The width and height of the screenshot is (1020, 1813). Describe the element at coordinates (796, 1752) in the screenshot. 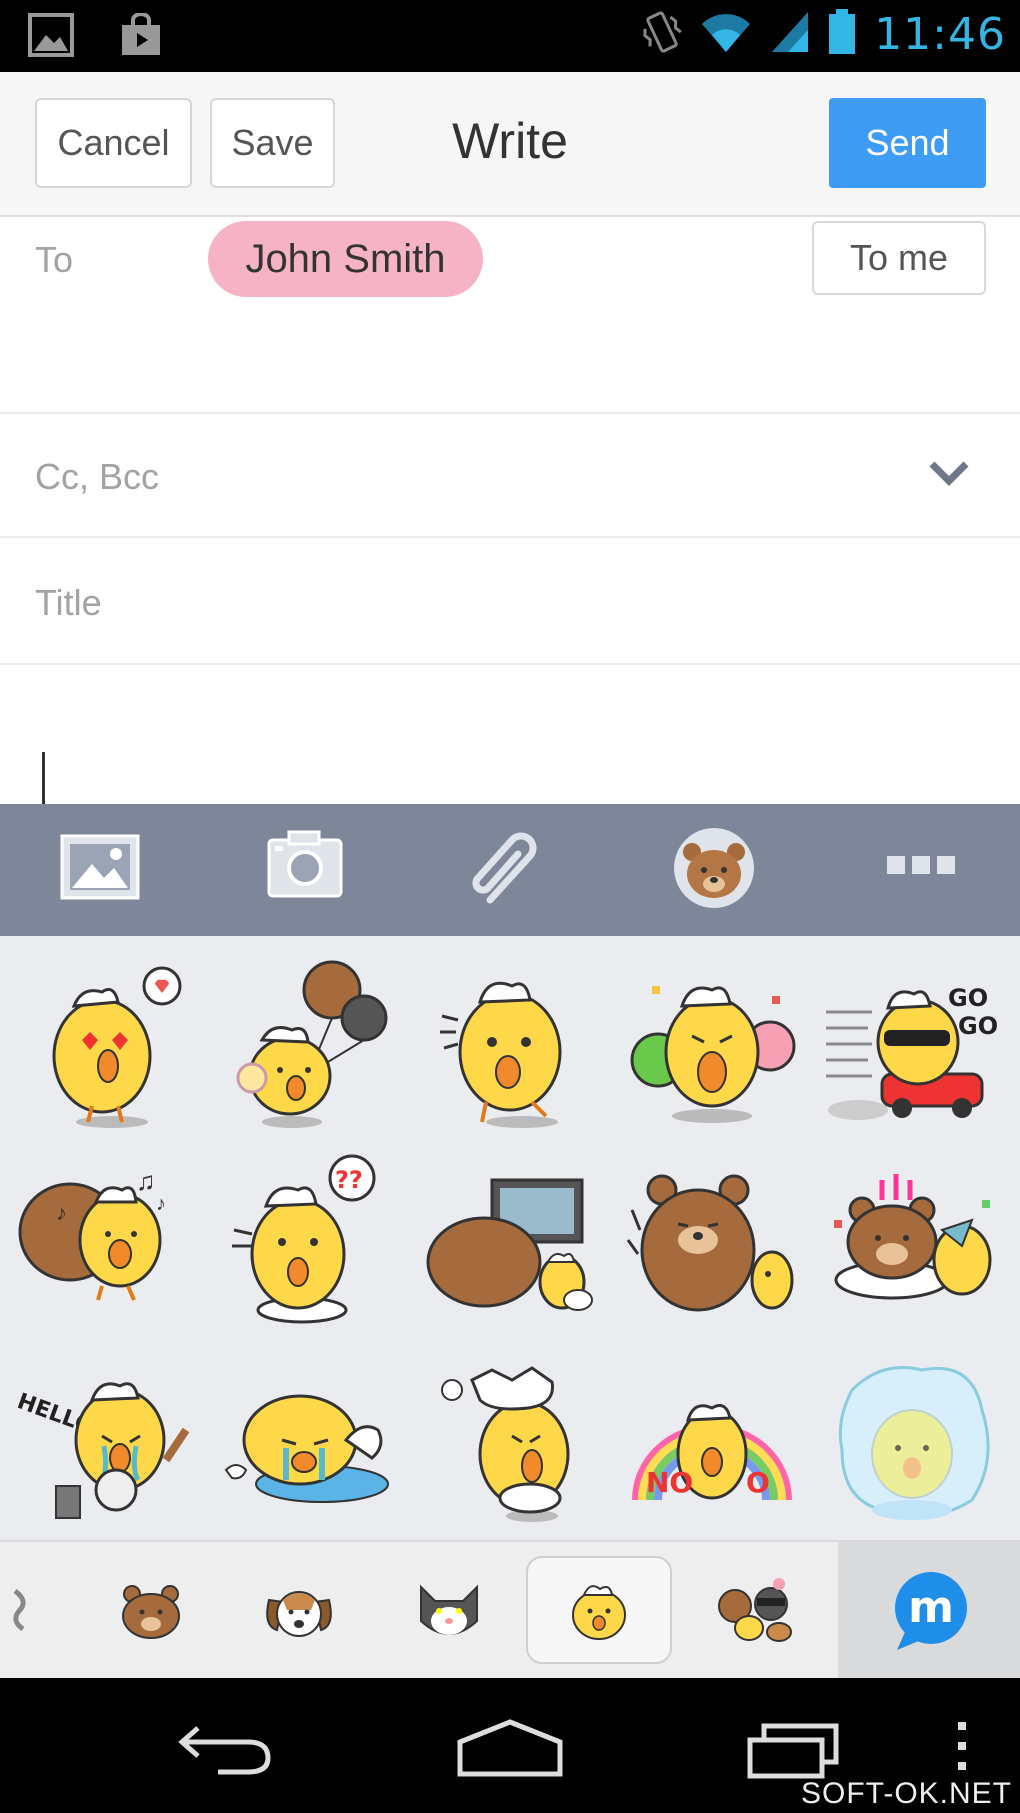

I see `recents-icon` at that location.